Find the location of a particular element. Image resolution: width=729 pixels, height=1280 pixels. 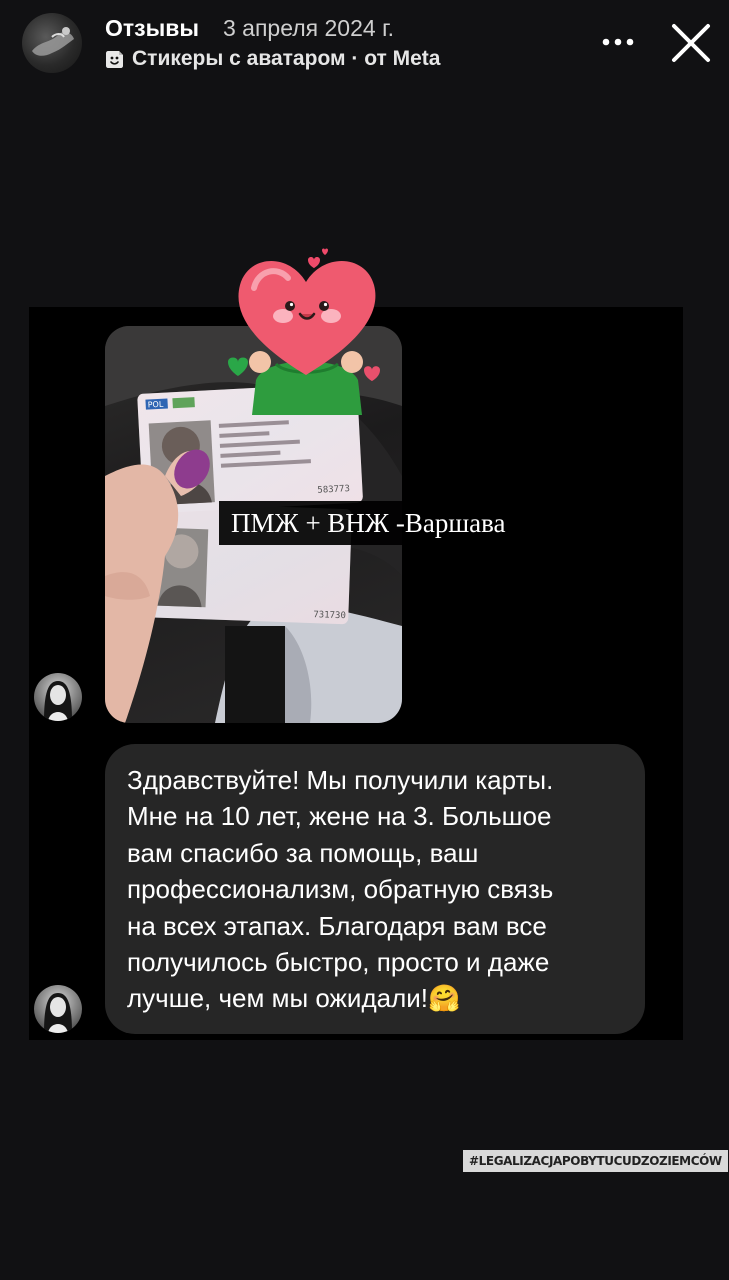

close-icon is located at coordinates (691, 43).